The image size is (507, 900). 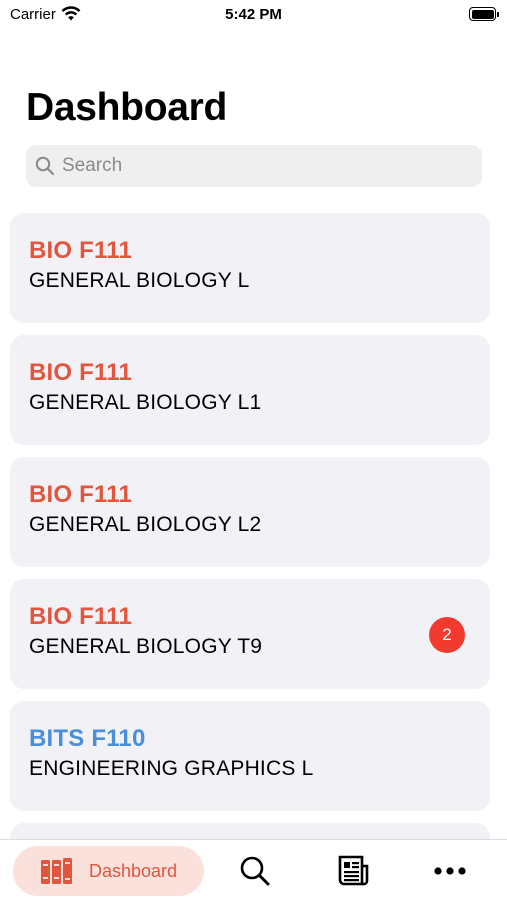 I want to click on clock-time: 5:42 PM, so click(x=253, y=14).